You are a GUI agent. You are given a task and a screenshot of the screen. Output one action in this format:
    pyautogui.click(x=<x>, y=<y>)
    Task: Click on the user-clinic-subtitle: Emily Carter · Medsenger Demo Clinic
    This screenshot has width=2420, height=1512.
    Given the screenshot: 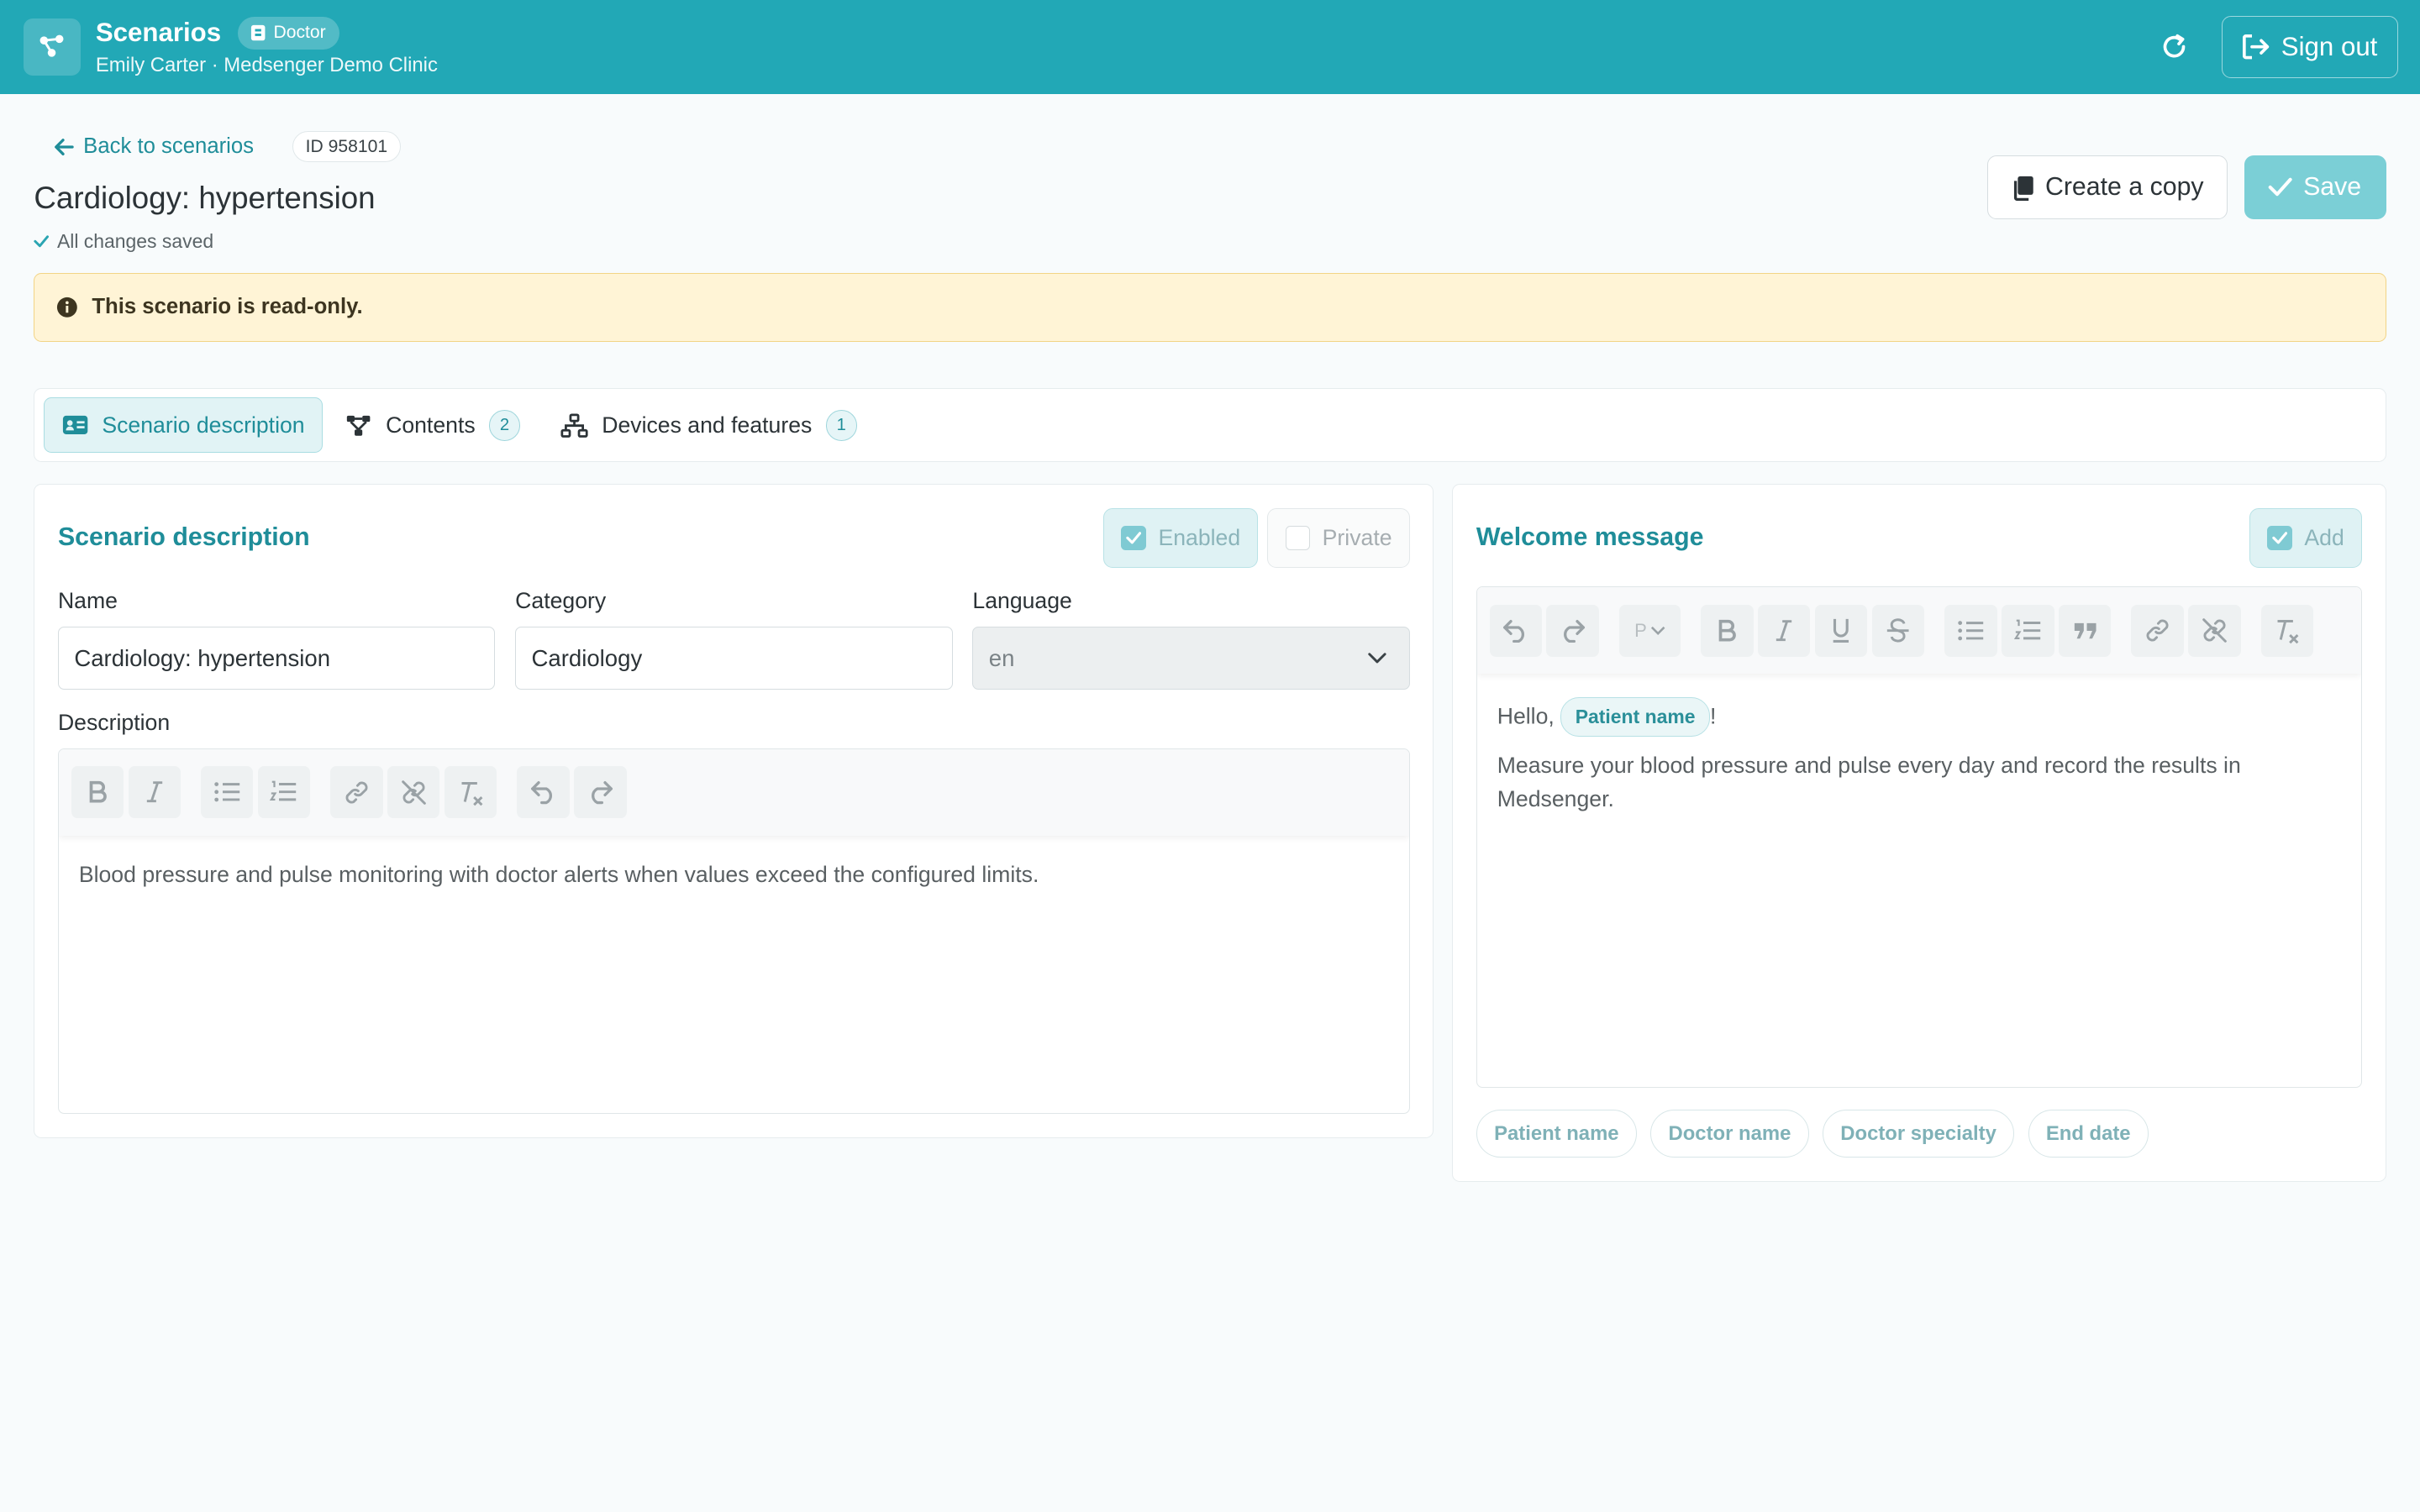 What is the action you would take?
    pyautogui.click(x=266, y=65)
    